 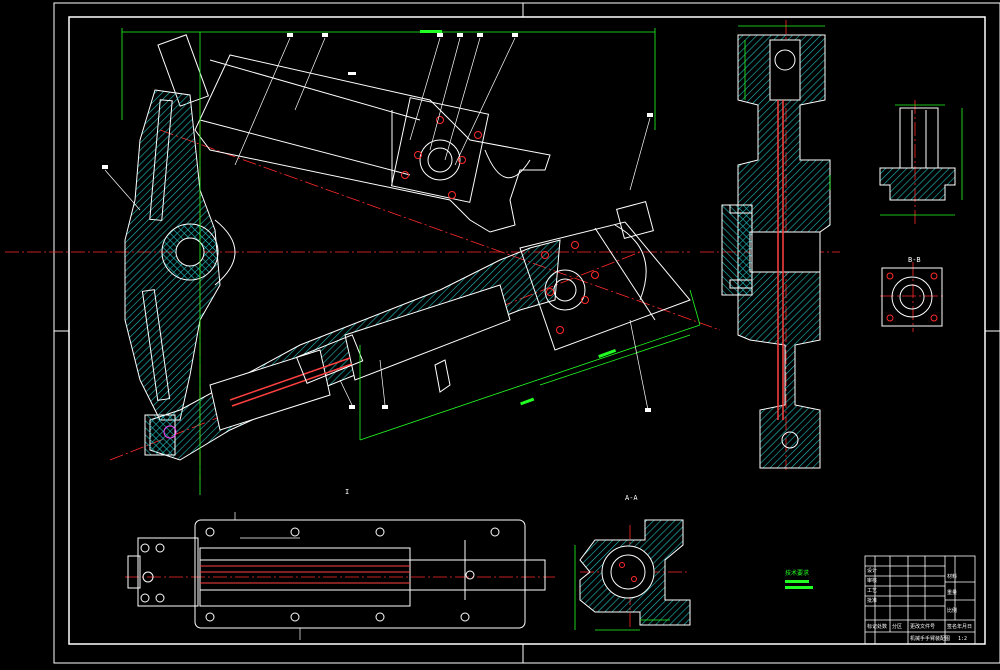 What do you see at coordinates (912, 297) in the screenshot?
I see `detail-view-flange` at bounding box center [912, 297].